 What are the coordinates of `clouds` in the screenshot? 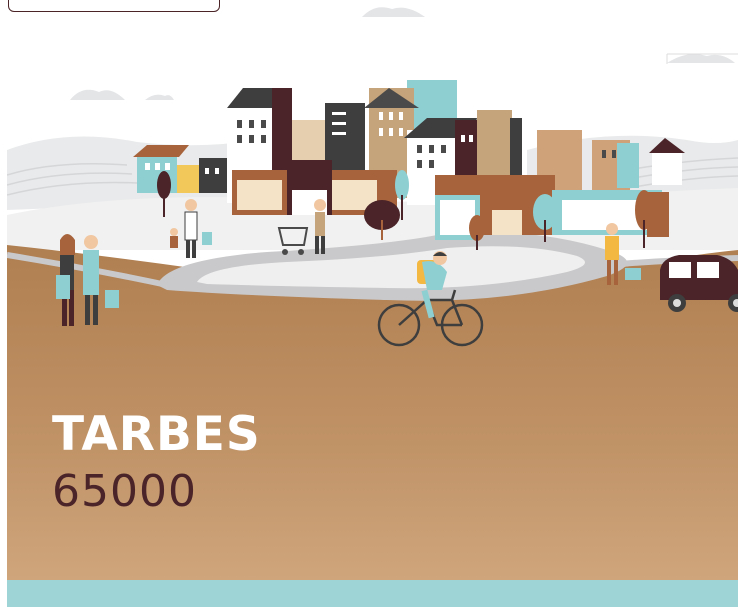 It's located at (402, 53).